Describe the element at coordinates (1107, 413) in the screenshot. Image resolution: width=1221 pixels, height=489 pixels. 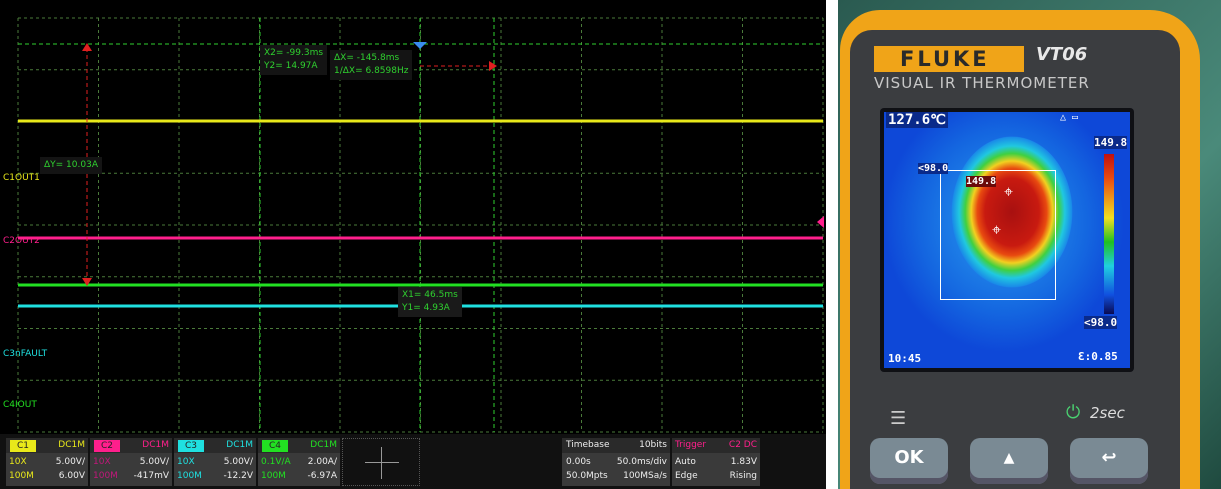
I see `timer-label: 2sec` at that location.